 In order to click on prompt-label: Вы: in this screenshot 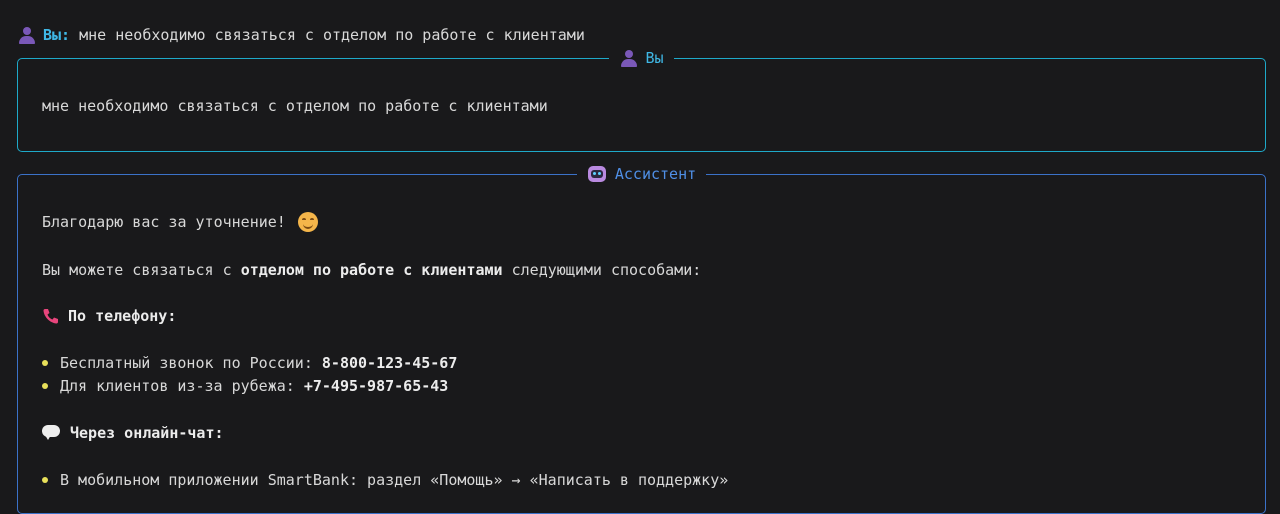, I will do `click(57, 35)`.